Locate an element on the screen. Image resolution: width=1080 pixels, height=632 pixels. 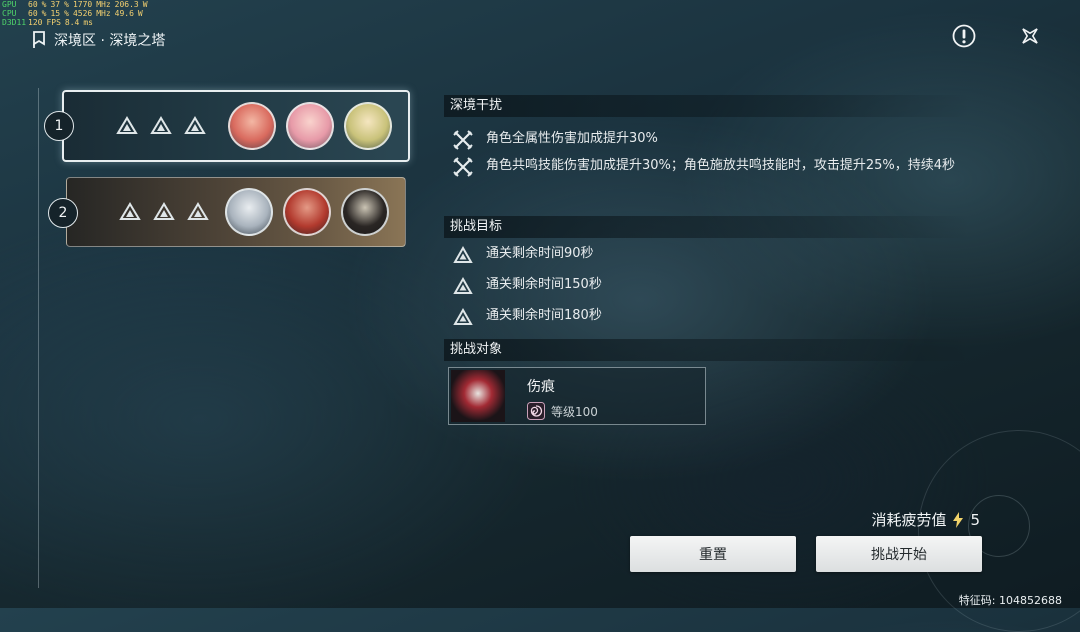
goal-text: 通关剩余时间90秒 is located at coordinates (540, 253).